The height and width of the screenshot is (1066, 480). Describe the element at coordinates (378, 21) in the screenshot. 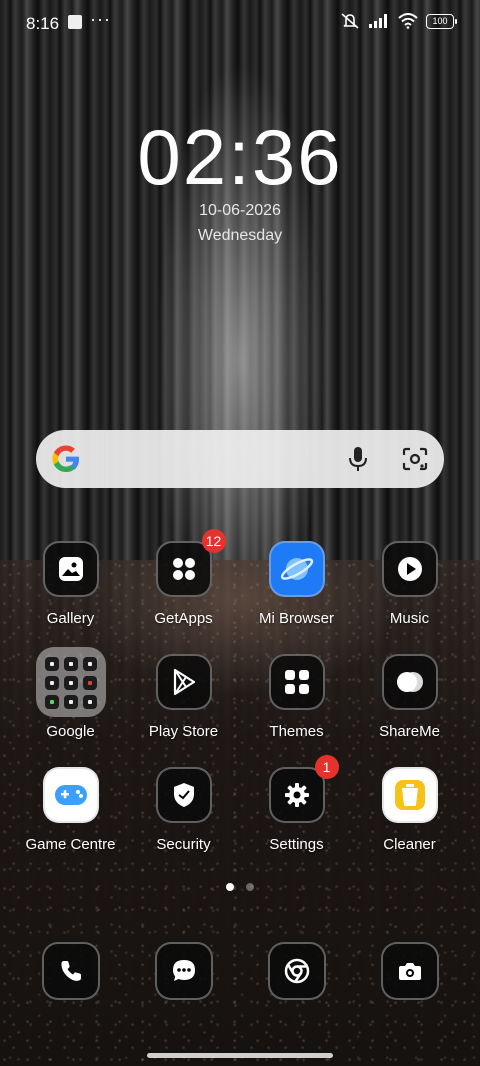

I see `signal-icon` at that location.